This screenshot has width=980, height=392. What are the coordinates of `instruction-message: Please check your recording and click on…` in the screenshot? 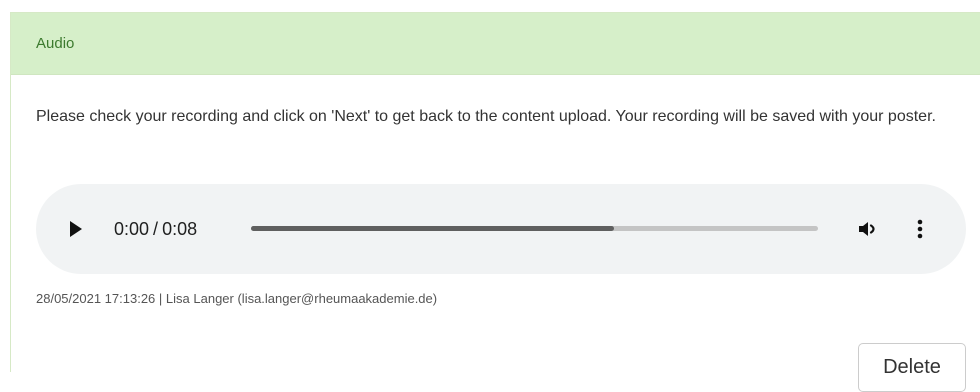 It's located at (486, 116).